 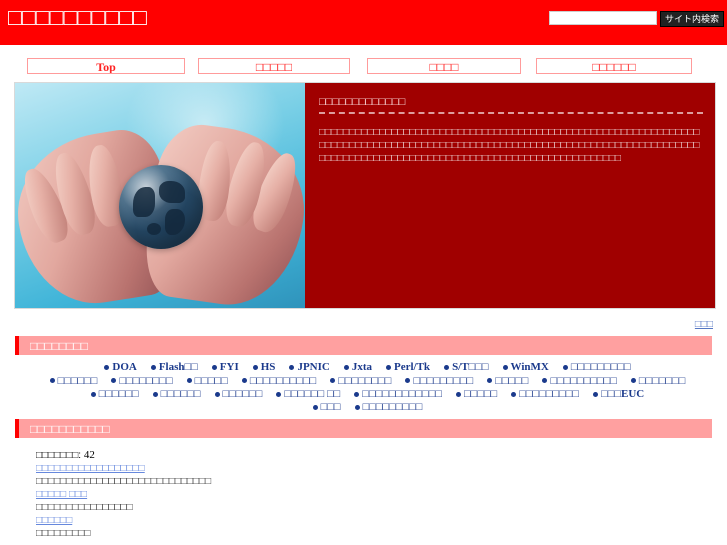 What do you see at coordinates (89, 455) in the screenshot?
I see `news-count-value: 42` at bounding box center [89, 455].